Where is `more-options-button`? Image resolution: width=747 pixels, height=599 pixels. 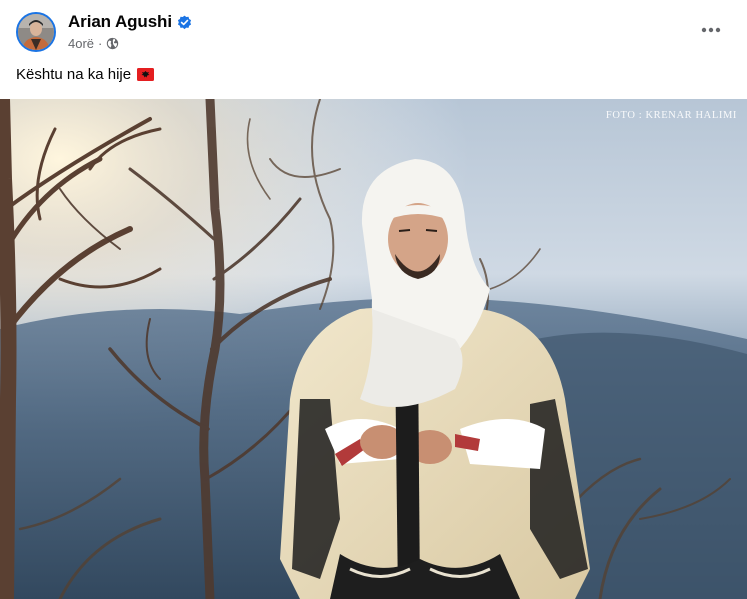
more-options-button is located at coordinates (711, 30).